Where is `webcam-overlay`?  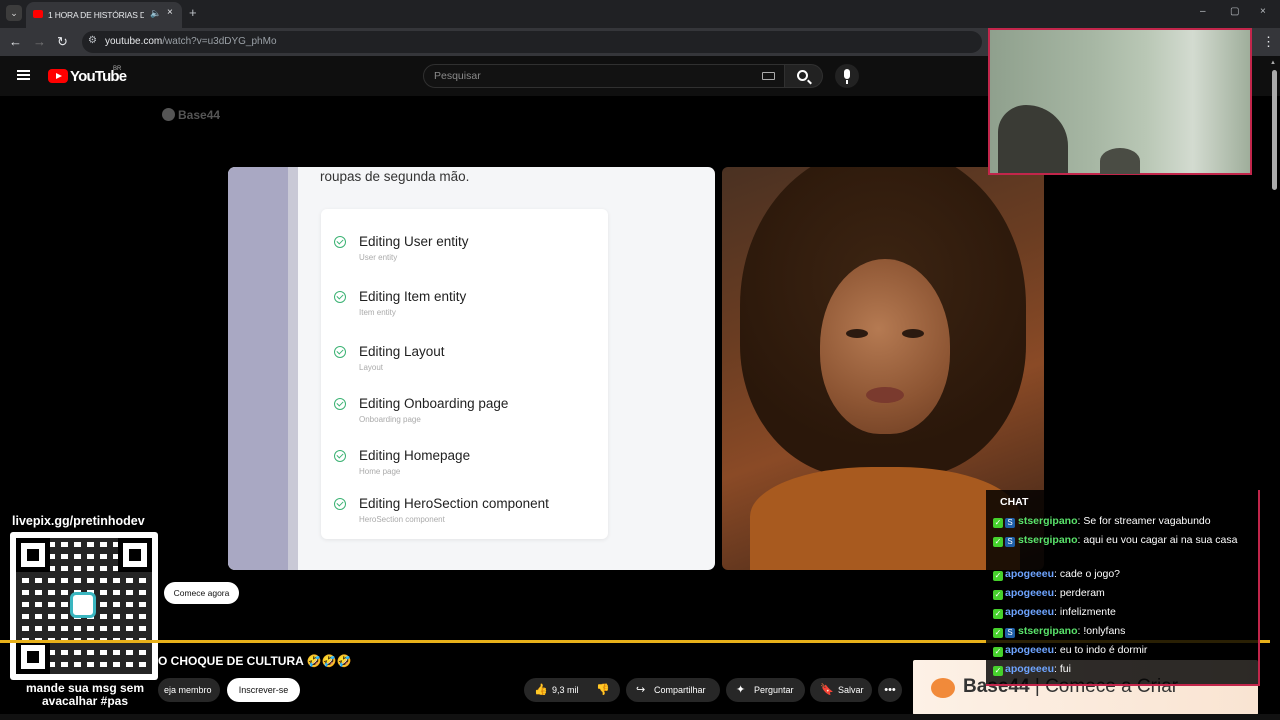
webcam-overlay is located at coordinates (1120, 101).